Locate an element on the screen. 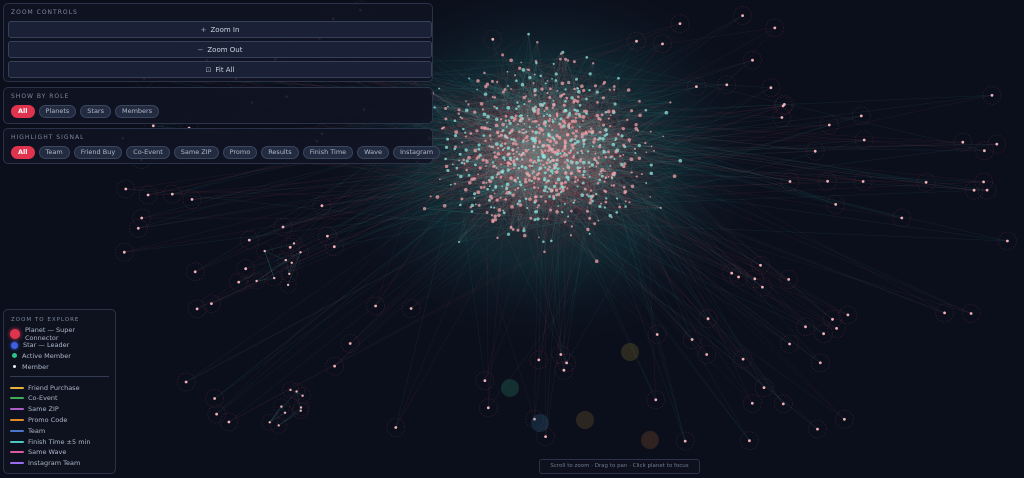 The image size is (1024, 478). legend-edge-promo-code: Promo Code is located at coordinates (59, 420).